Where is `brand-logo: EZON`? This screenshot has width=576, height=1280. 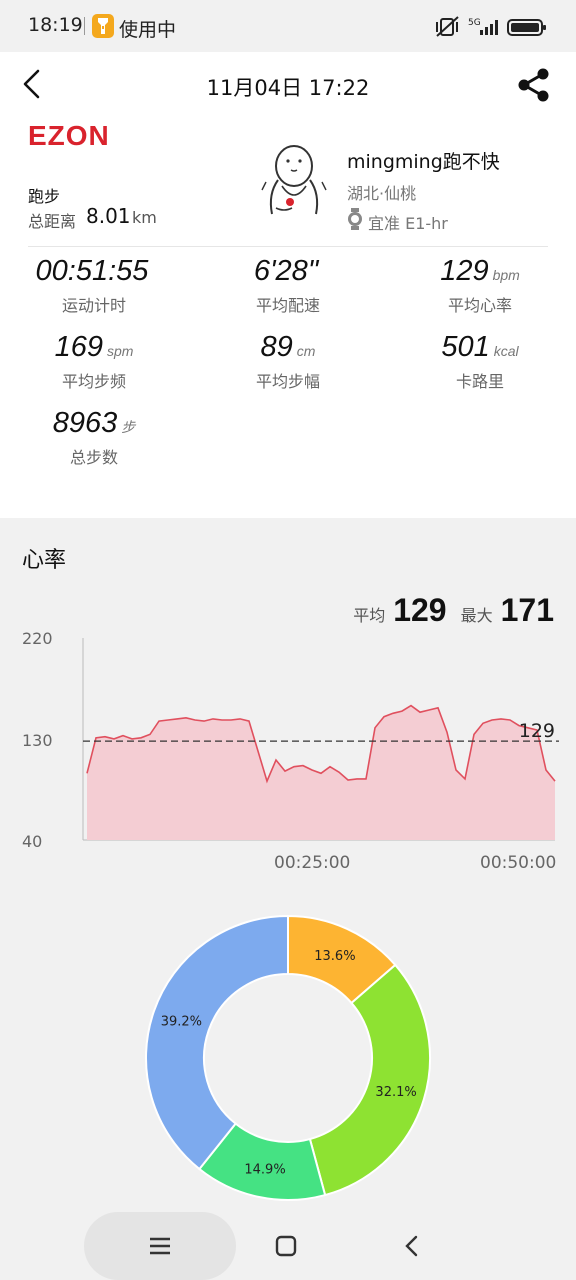 brand-logo: EZON is located at coordinates (69, 135).